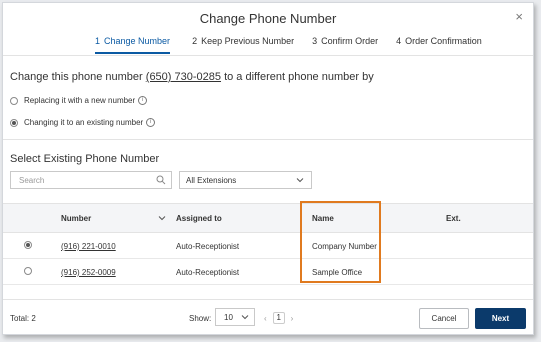  I want to click on page-size-value: 10, so click(228, 317).